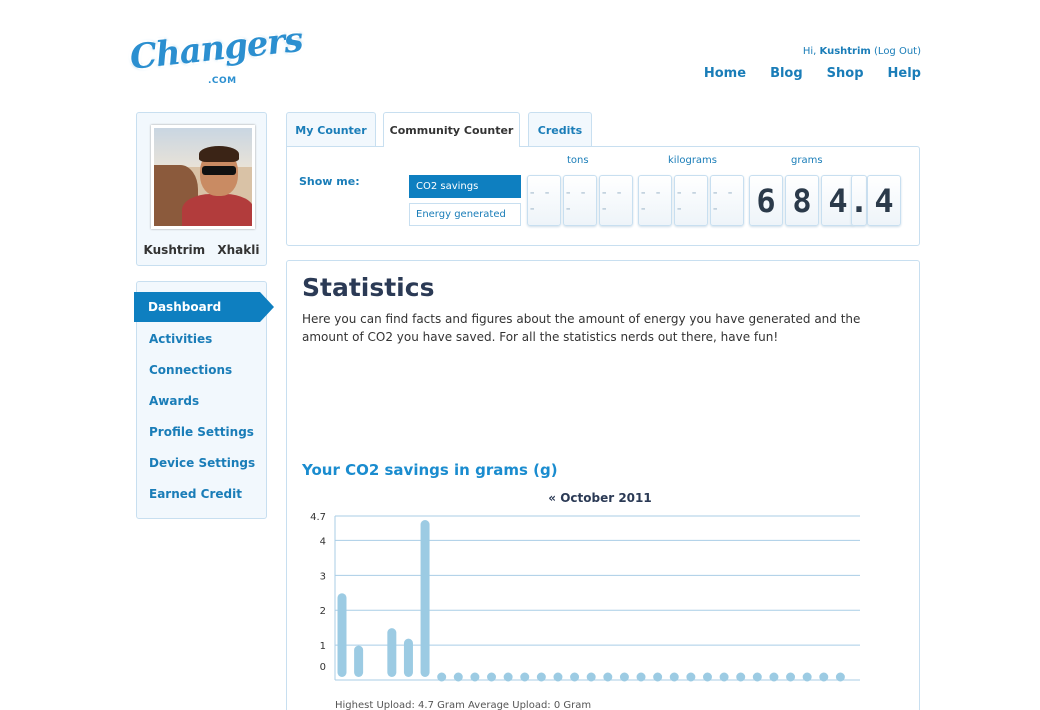 The height and width of the screenshot is (710, 1040). Describe the element at coordinates (323, 611) in the screenshot. I see `y-tick-label: 2` at that location.